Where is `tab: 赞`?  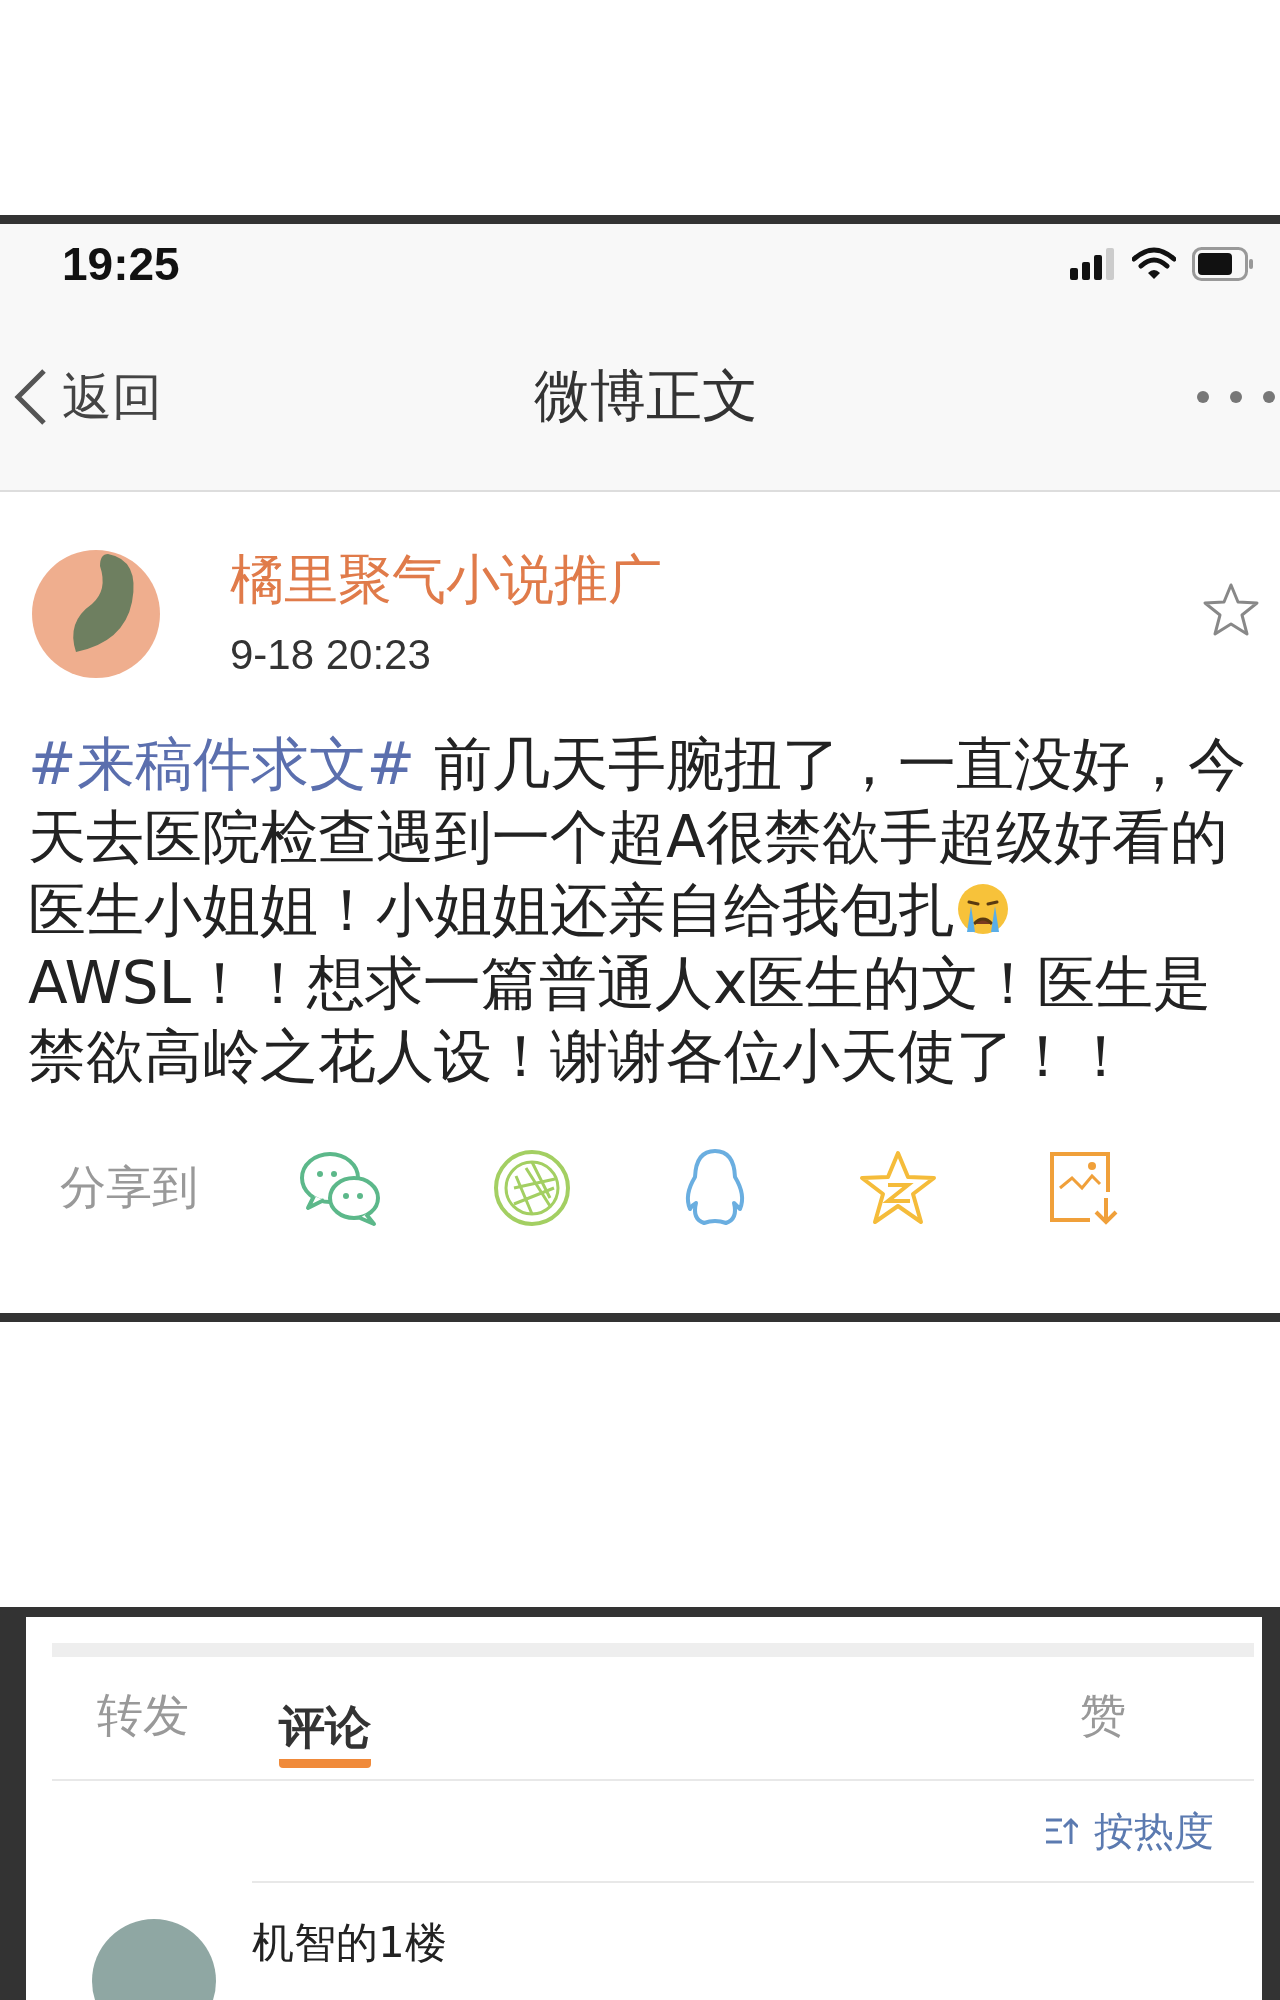 tab: 赞 is located at coordinates (1103, 1718).